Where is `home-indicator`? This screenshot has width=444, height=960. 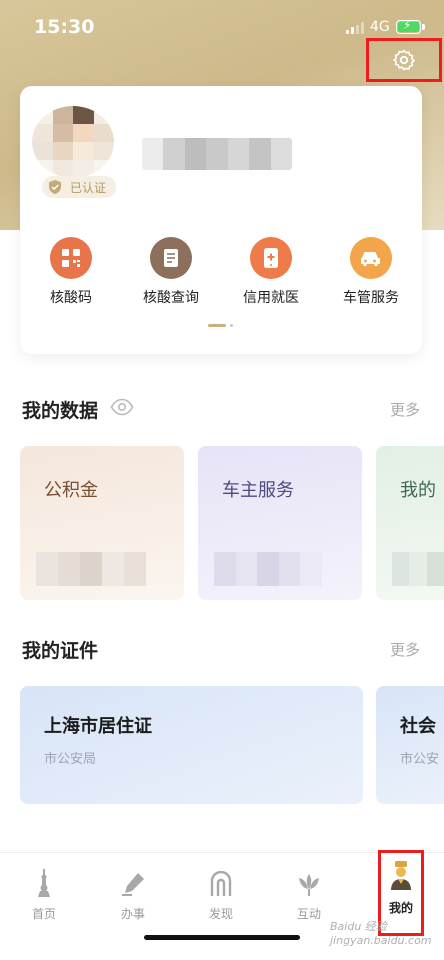 home-indicator is located at coordinates (222, 937).